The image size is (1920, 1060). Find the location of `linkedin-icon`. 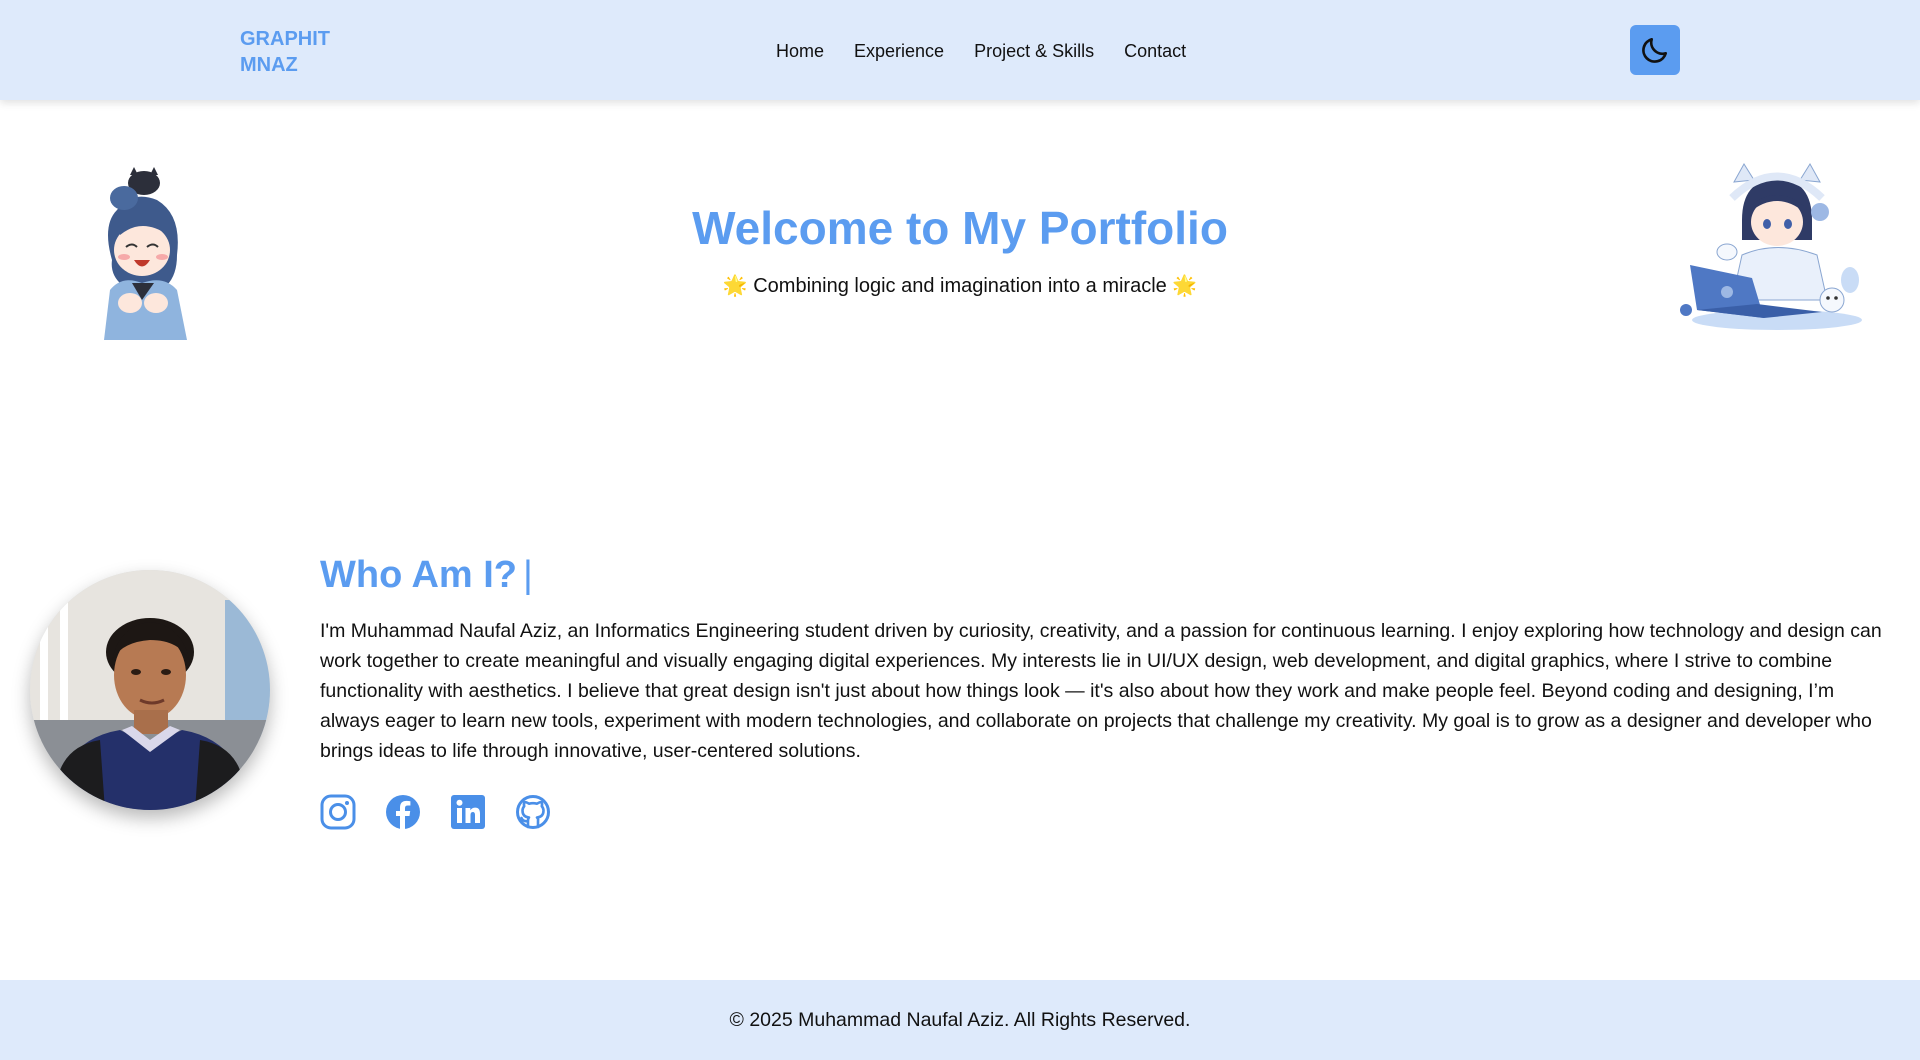

linkedin-icon is located at coordinates (468, 812).